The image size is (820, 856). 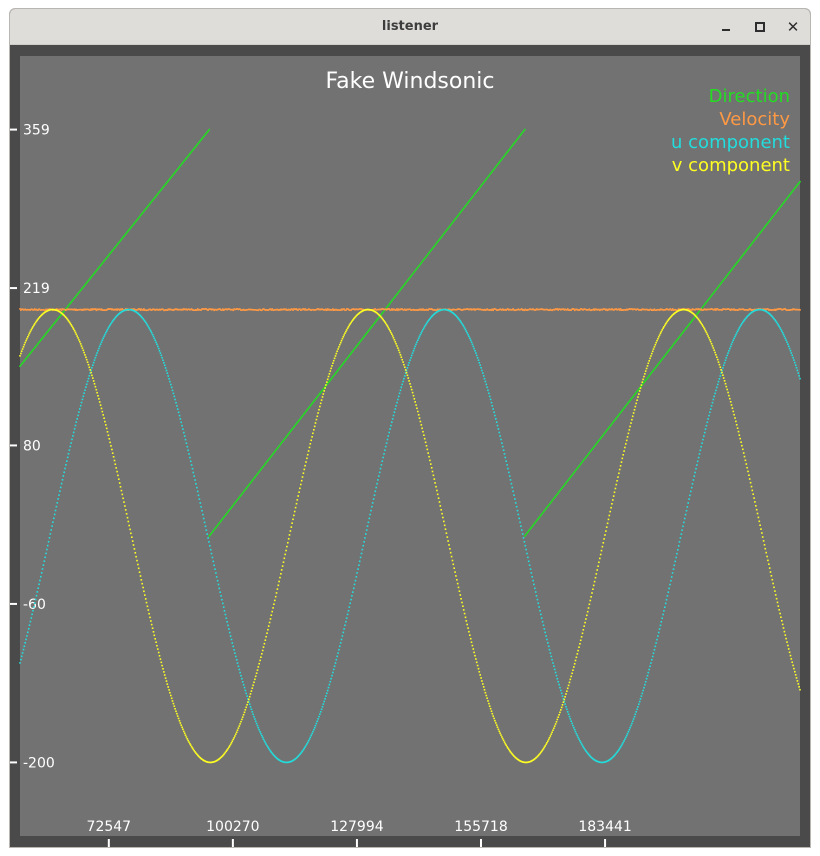 What do you see at coordinates (731, 165) in the screenshot?
I see `legend-item-v-component: v component` at bounding box center [731, 165].